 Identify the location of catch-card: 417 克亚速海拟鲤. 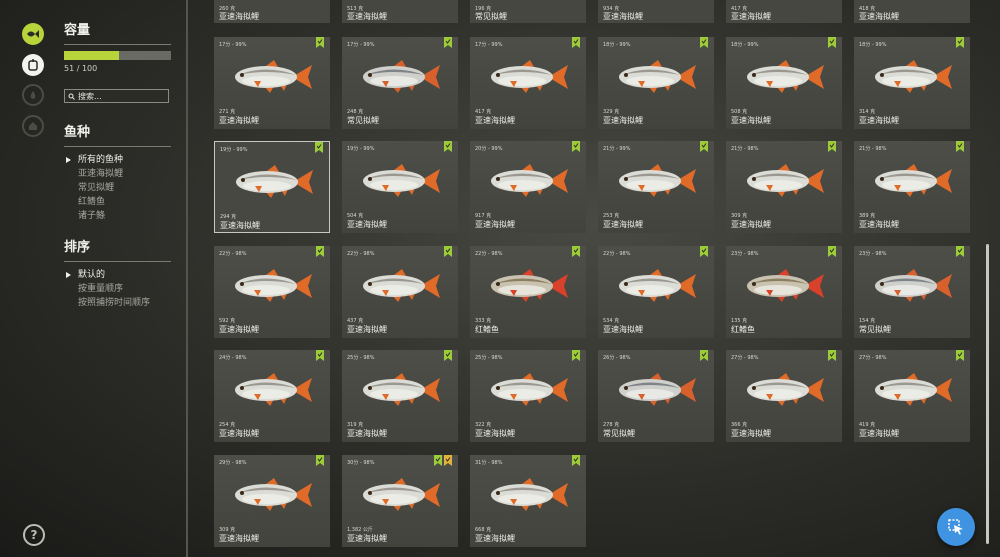
(784, 11).